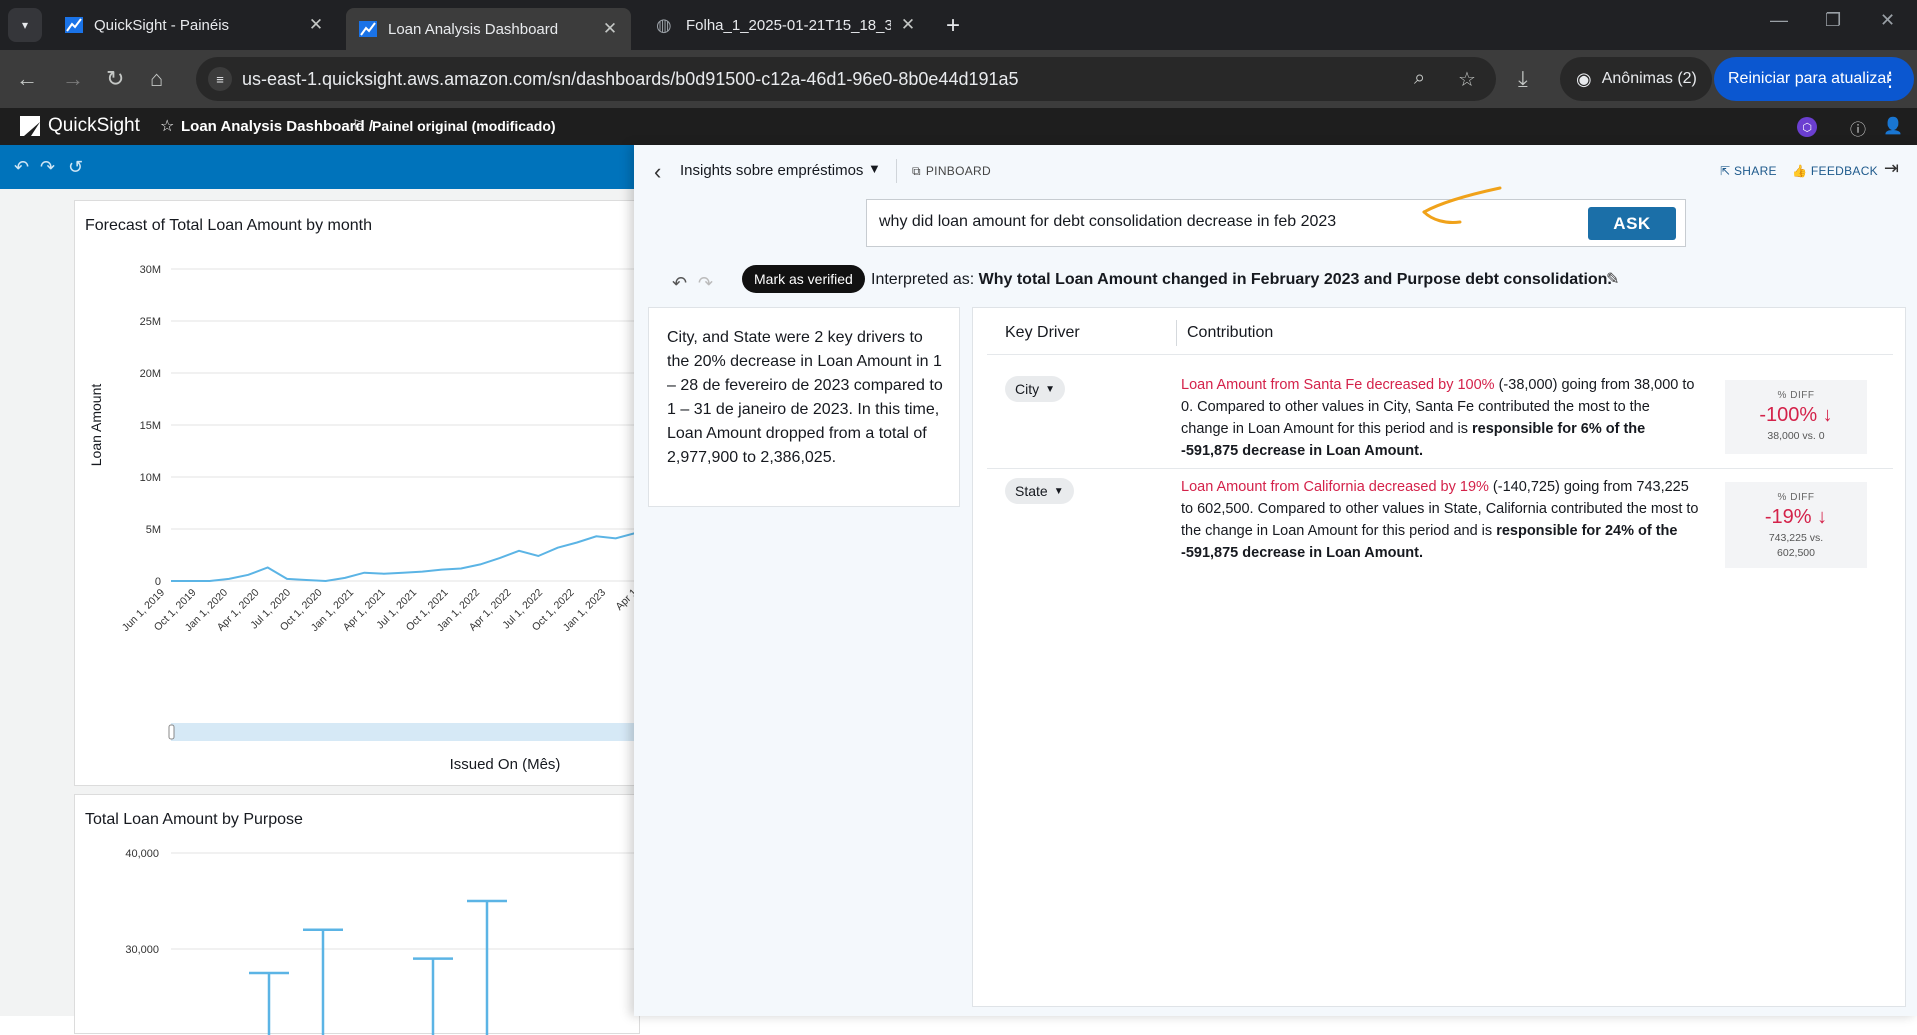 The width and height of the screenshot is (1917, 1035). I want to click on quicksight-logo-icon, so click(30, 126).